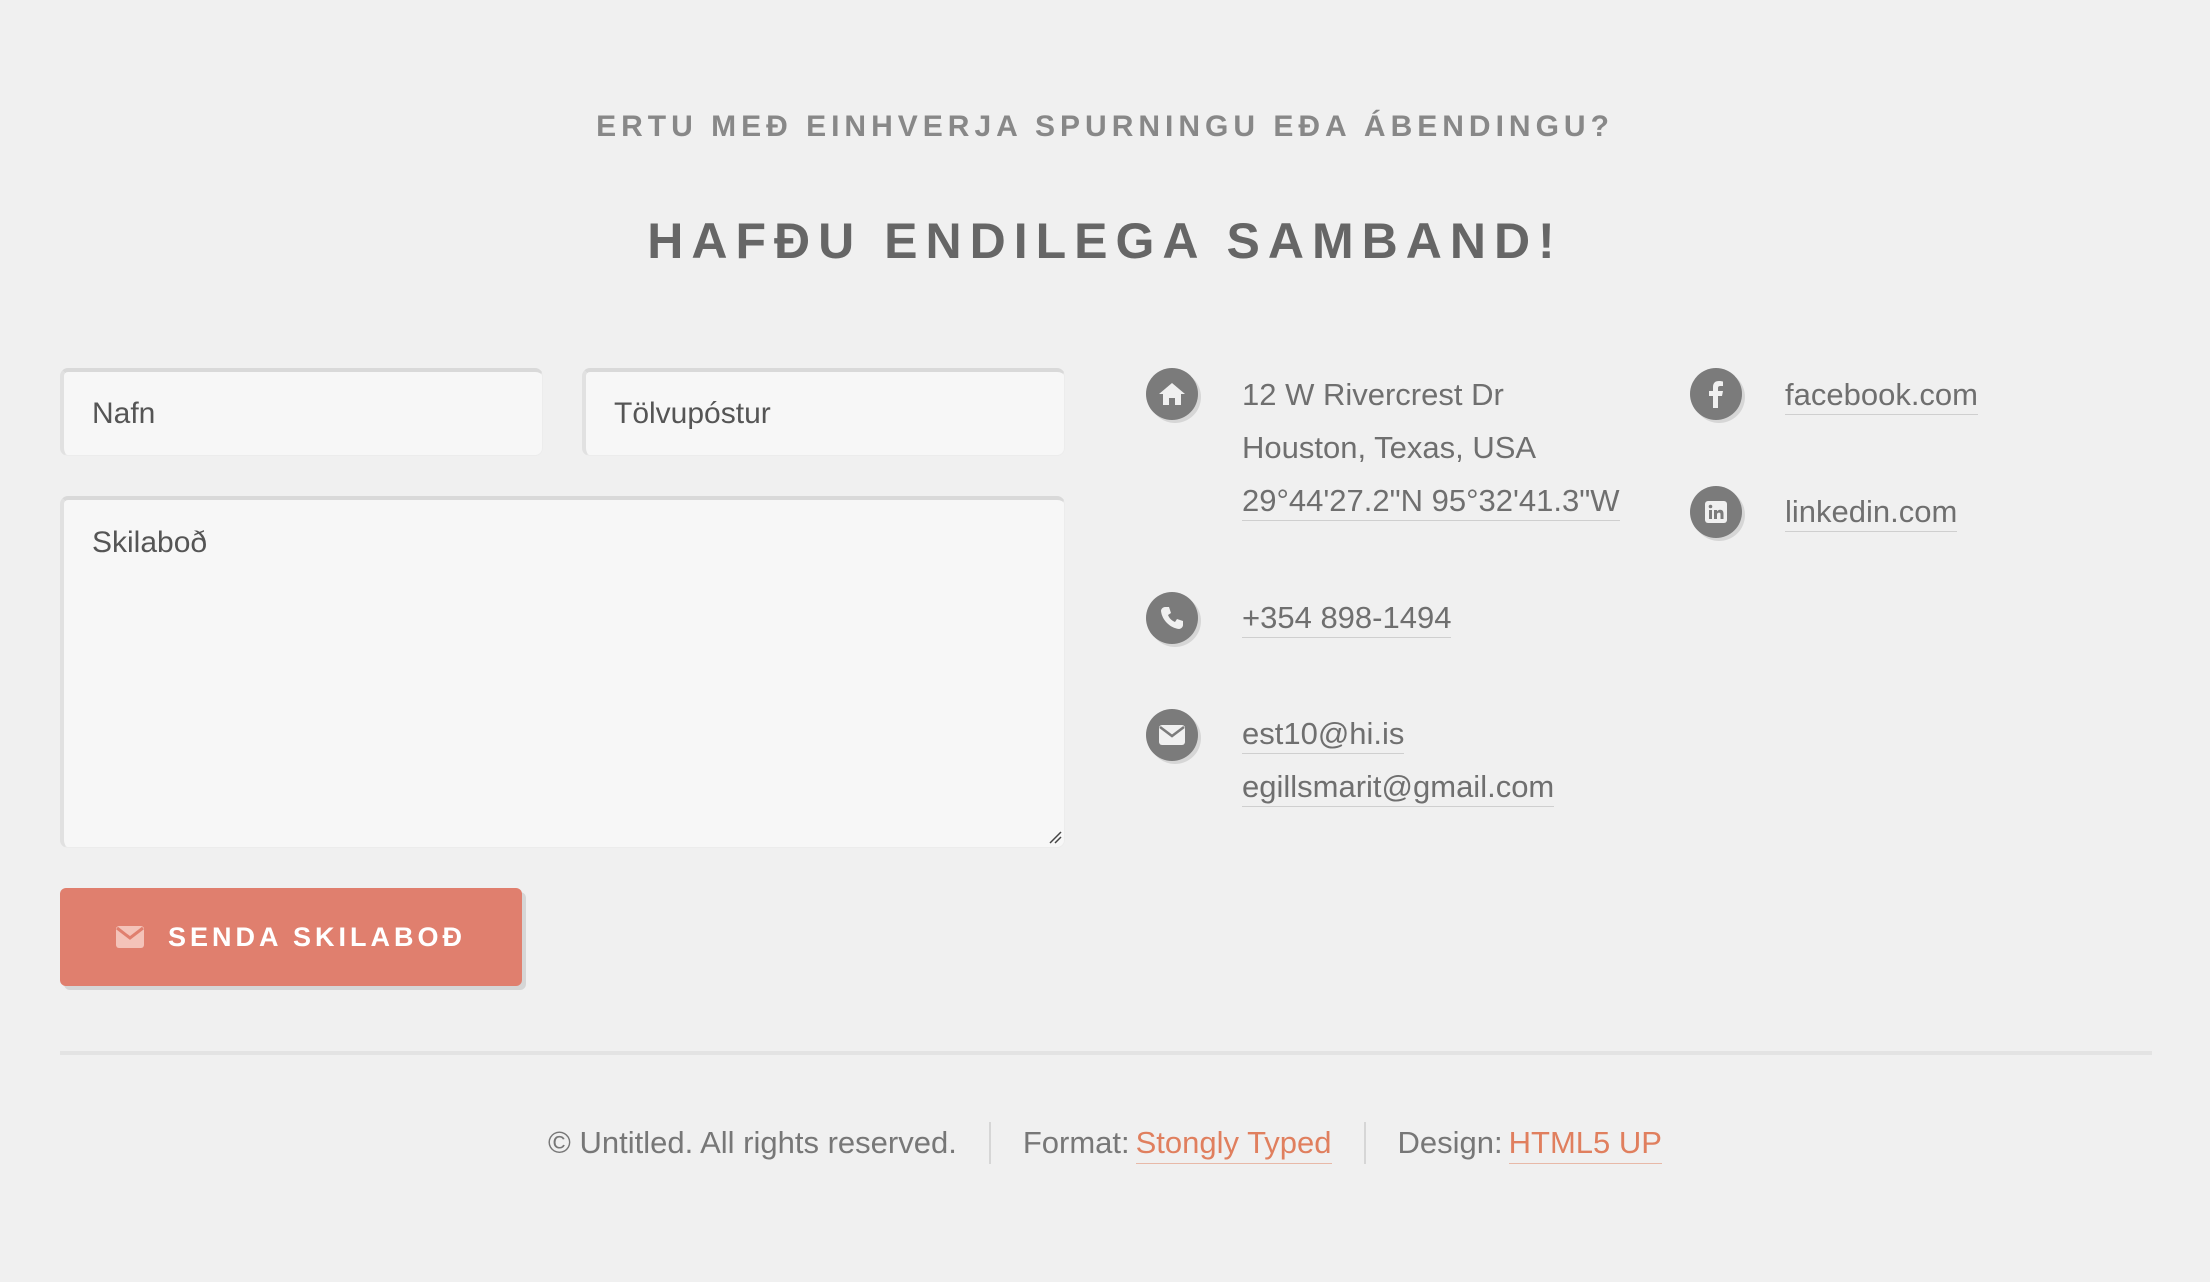 The height and width of the screenshot is (1282, 2210). I want to click on message-textarea, so click(562, 672).